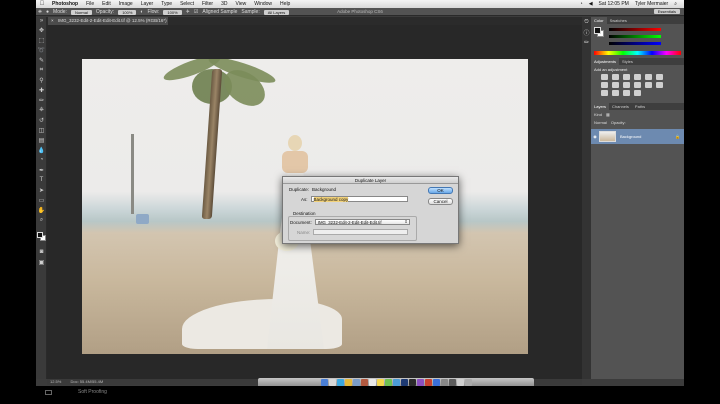 This screenshot has width=720, height=404. Describe the element at coordinates (388, 382) in the screenshot. I see `messages-icon` at that location.